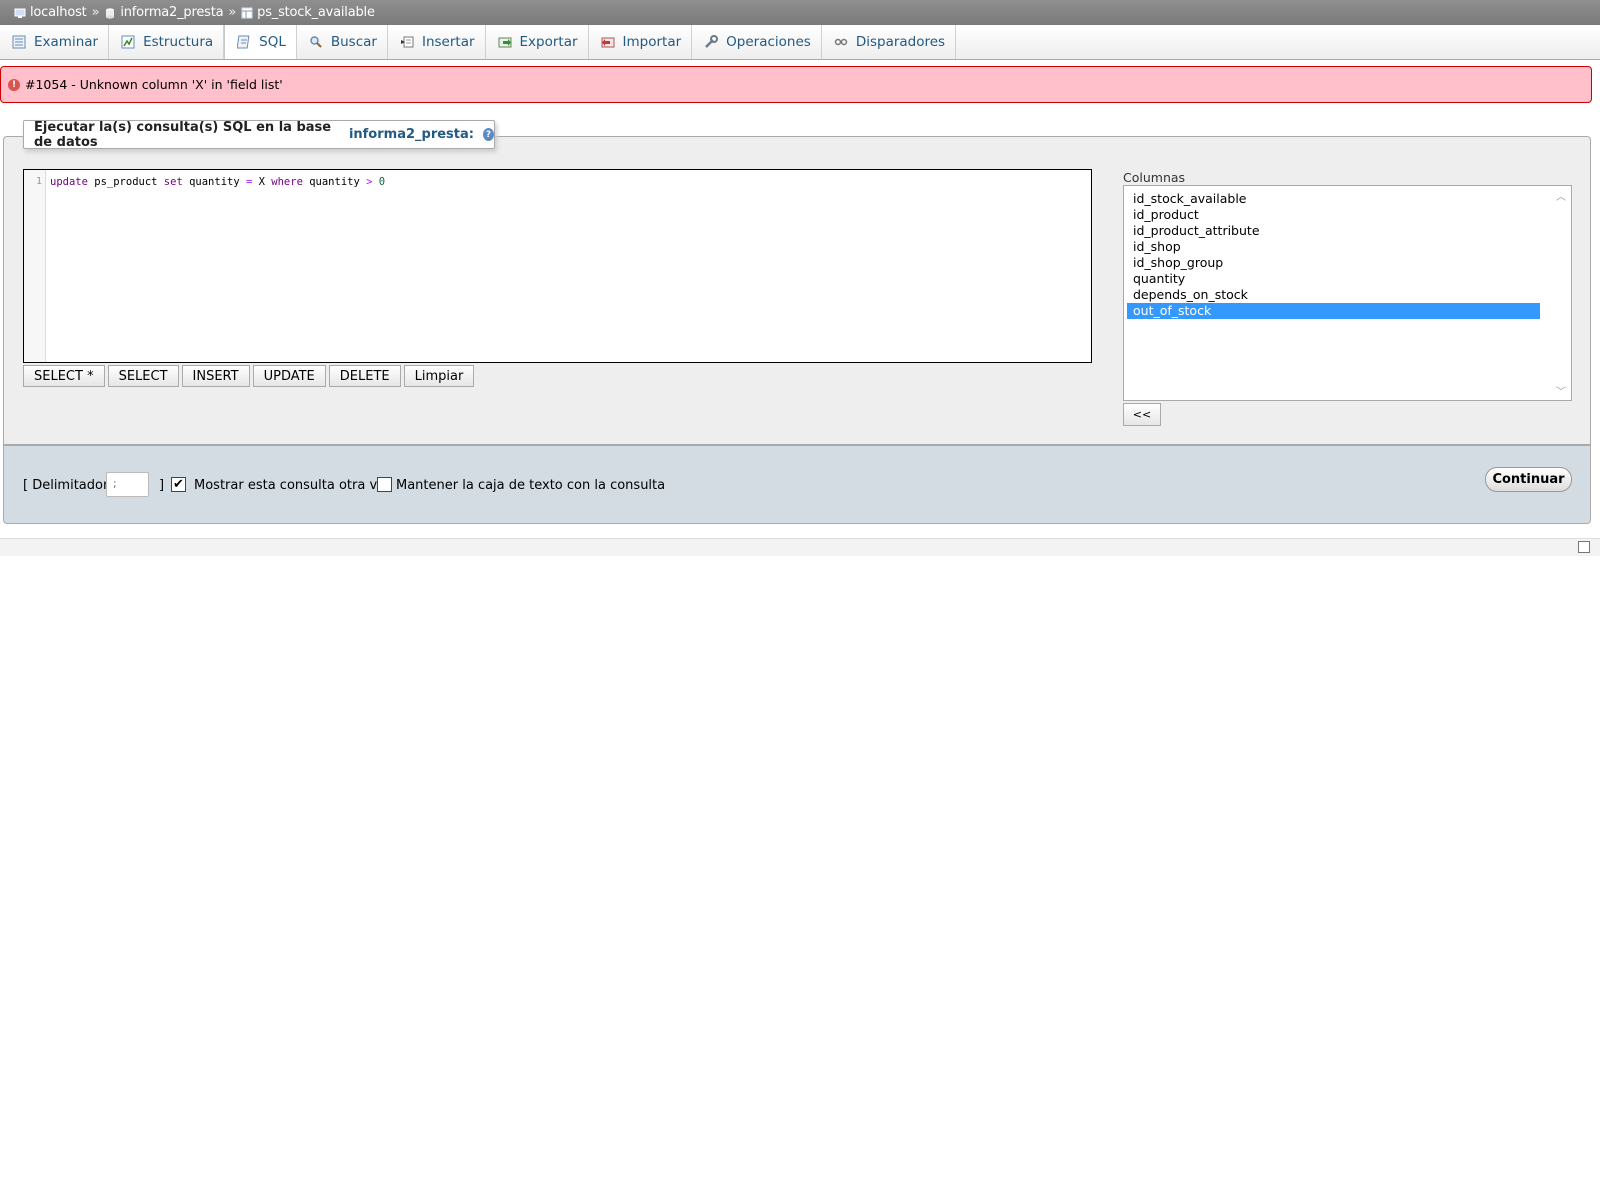 The width and height of the screenshot is (1600, 1200). I want to click on insert-column-button: <<, so click(1142, 414).